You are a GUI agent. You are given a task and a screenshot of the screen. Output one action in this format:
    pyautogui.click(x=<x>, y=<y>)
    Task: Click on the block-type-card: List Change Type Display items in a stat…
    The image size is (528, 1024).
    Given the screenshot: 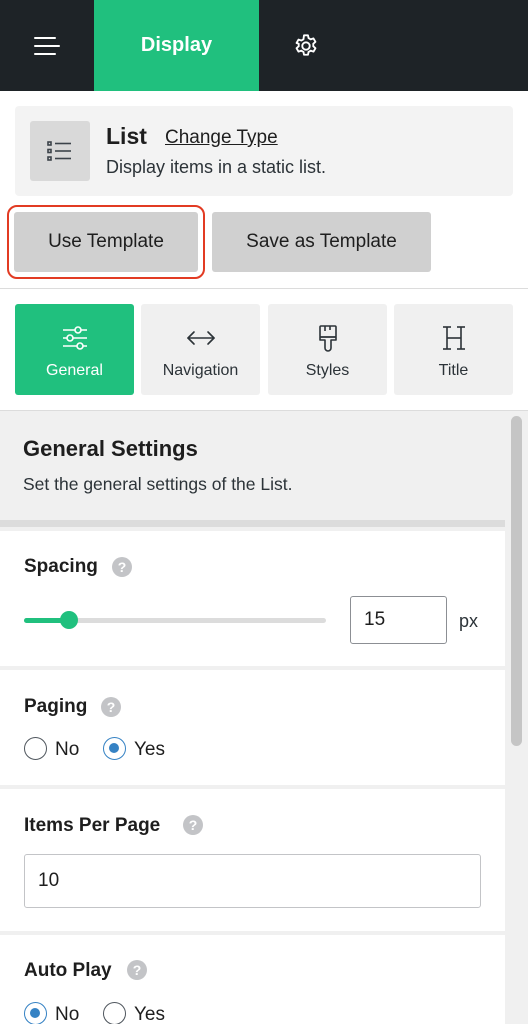 What is the action you would take?
    pyautogui.click(x=264, y=151)
    